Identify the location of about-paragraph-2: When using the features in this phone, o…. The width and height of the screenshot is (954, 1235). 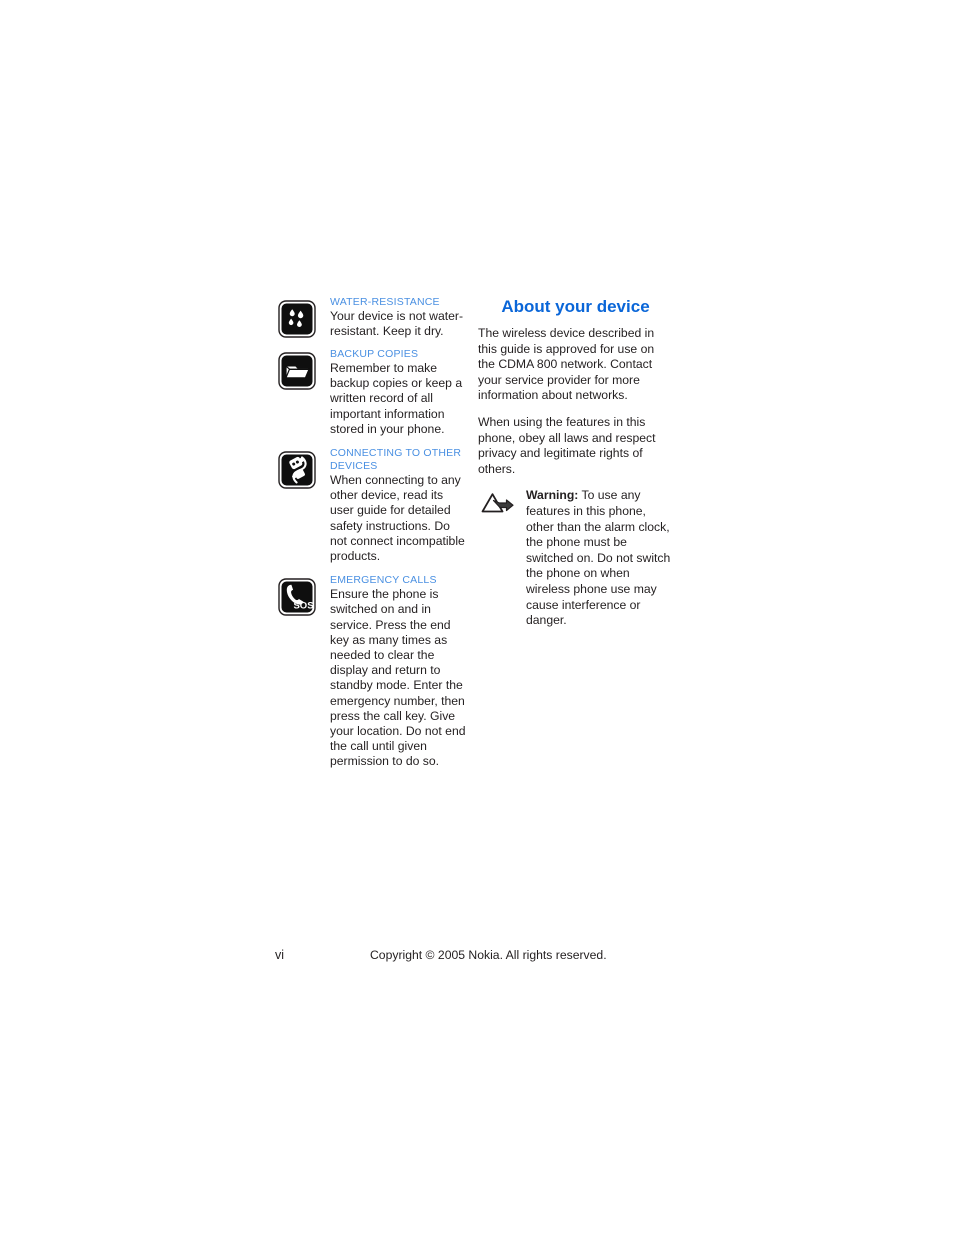
(567, 445).